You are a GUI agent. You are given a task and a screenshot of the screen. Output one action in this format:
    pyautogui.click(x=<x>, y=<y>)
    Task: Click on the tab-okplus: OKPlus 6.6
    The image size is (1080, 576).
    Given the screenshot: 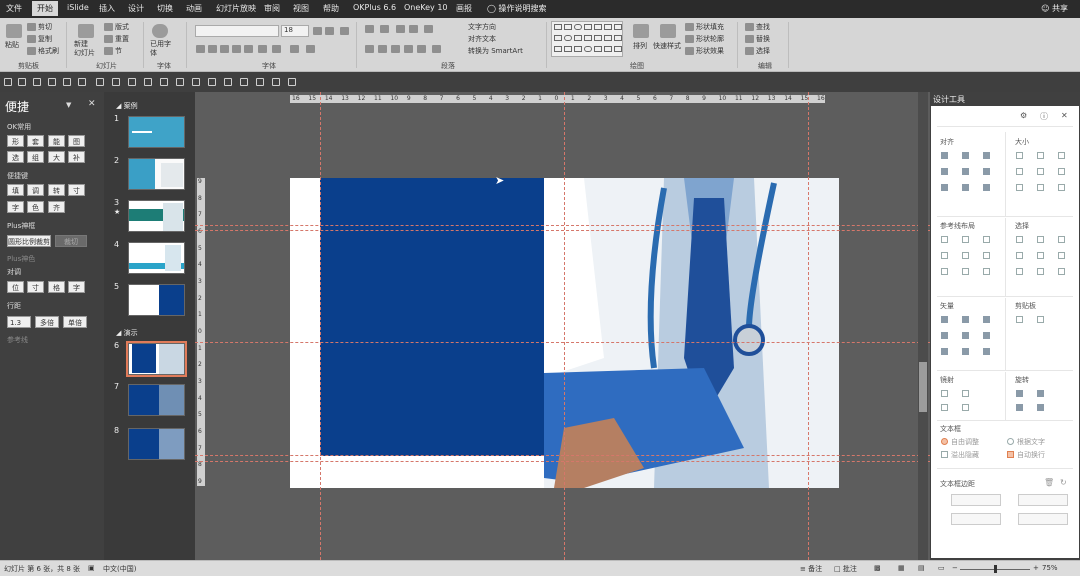 What is the action you would take?
    pyautogui.click(x=374, y=7)
    